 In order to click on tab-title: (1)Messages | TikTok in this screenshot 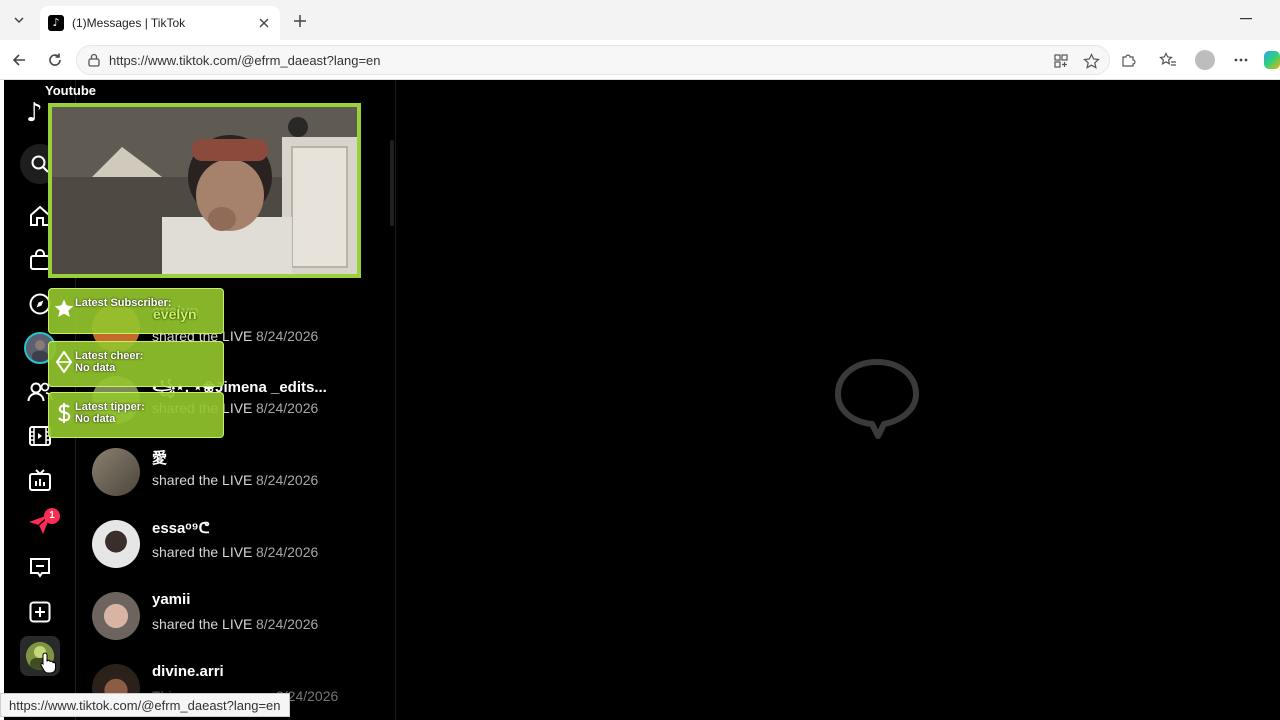, I will do `click(129, 23)`.